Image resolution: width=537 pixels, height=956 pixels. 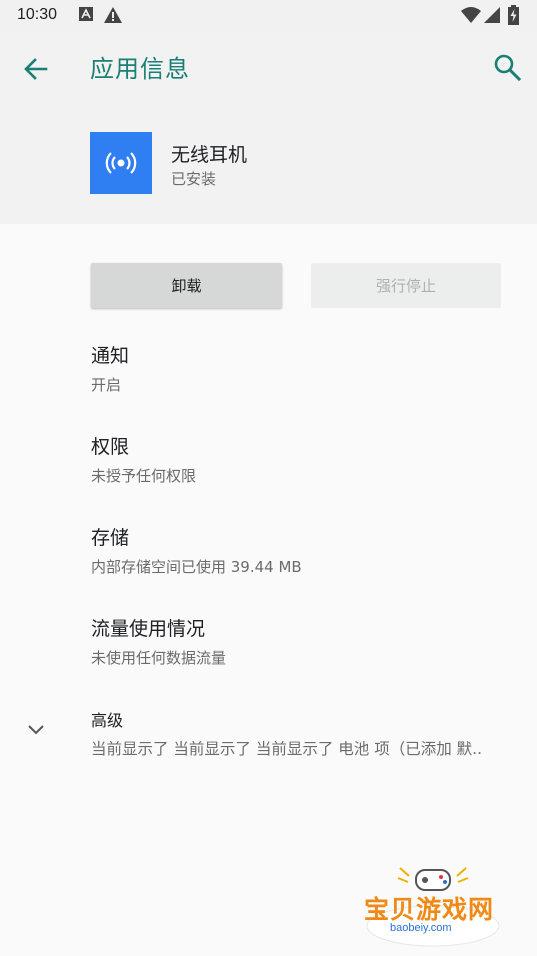 What do you see at coordinates (106, 385) in the screenshot?
I see `pref-summary: 开启` at bounding box center [106, 385].